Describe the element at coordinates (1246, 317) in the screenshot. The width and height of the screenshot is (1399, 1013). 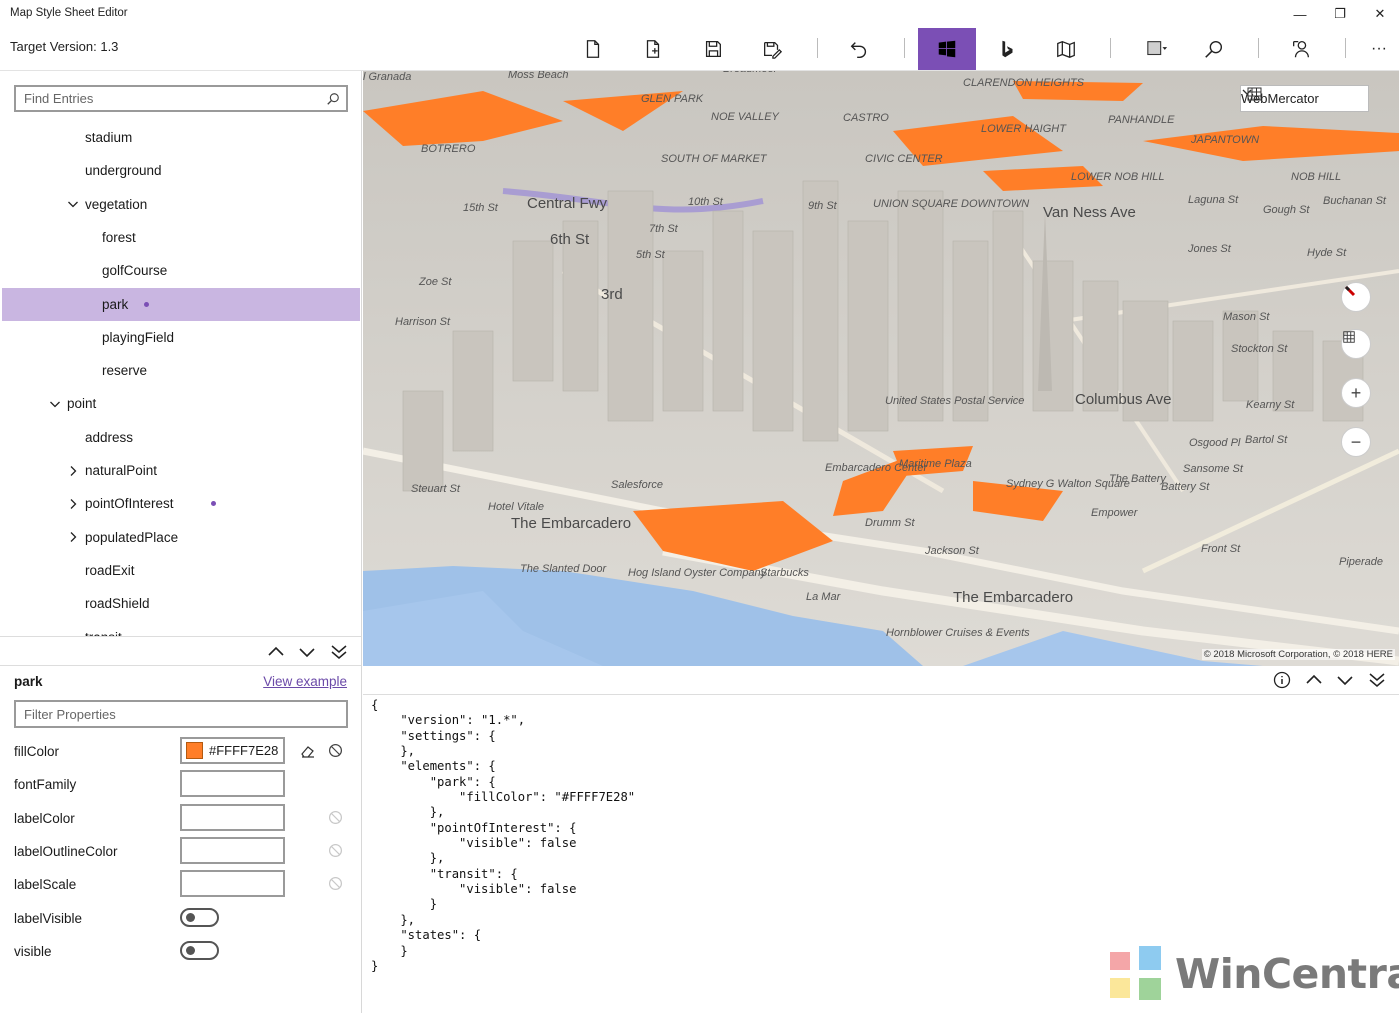
I see `map-label: Mason St` at that location.